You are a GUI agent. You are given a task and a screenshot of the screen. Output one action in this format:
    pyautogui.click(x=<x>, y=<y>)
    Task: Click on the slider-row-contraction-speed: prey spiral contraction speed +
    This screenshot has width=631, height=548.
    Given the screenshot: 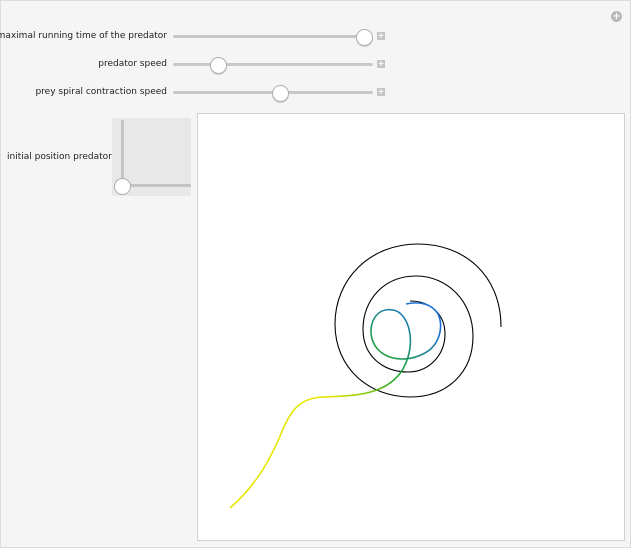 What is the action you would take?
    pyautogui.click(x=201, y=93)
    